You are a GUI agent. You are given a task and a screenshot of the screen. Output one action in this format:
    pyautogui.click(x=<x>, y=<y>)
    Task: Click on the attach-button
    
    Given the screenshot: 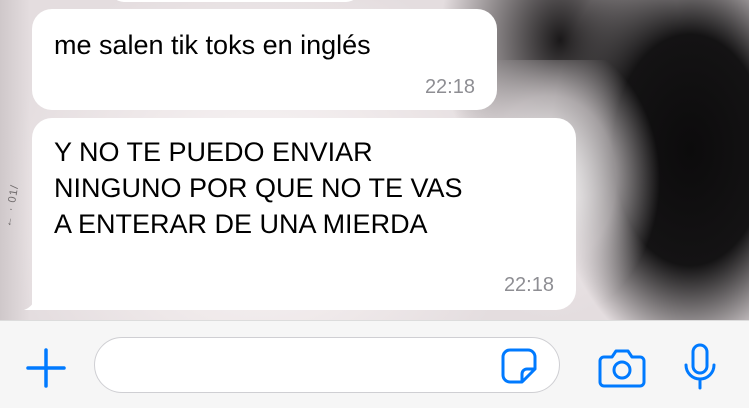 What is the action you would take?
    pyautogui.click(x=46, y=368)
    